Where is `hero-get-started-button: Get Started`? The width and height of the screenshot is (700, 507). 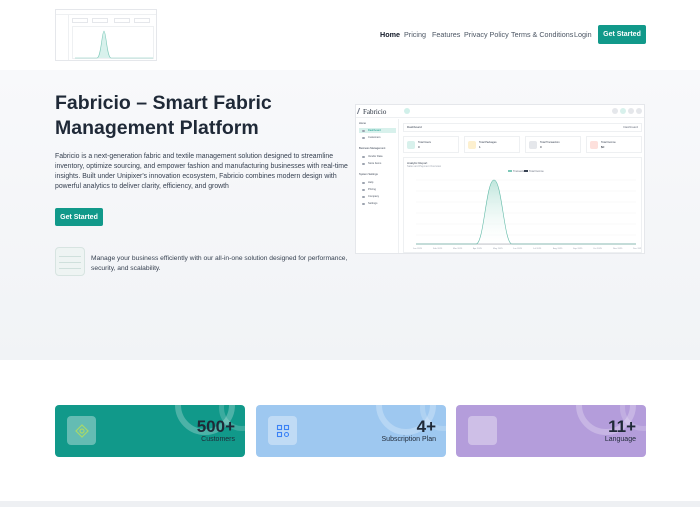 hero-get-started-button: Get Started is located at coordinates (79, 217).